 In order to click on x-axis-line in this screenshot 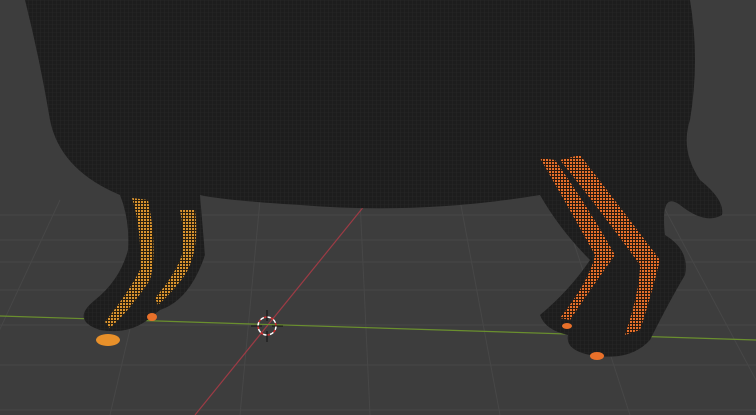, I will do `click(280, 309)`.